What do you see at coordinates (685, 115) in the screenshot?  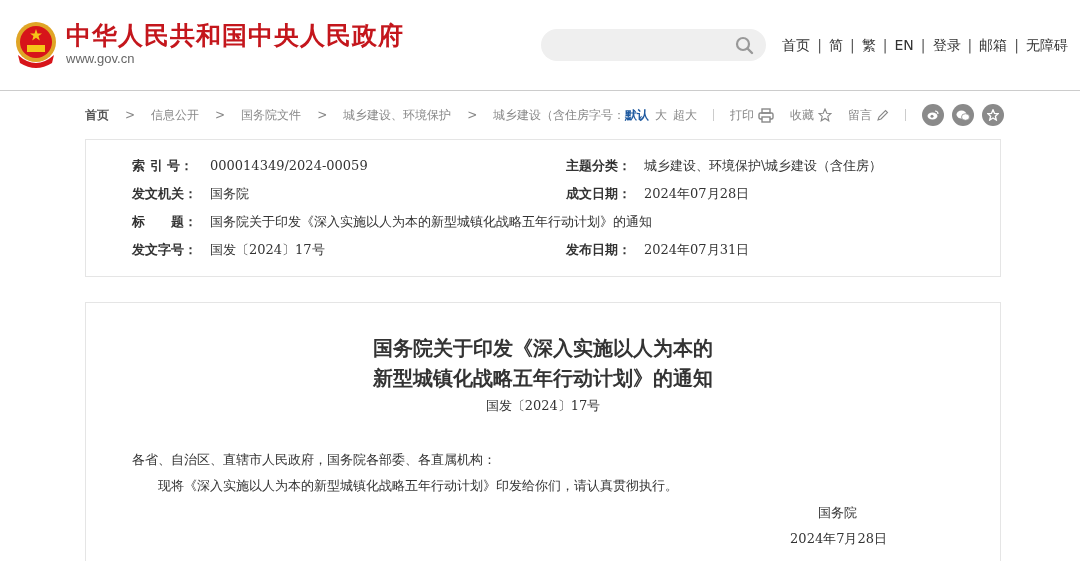 I see `font-size-option: 超大` at bounding box center [685, 115].